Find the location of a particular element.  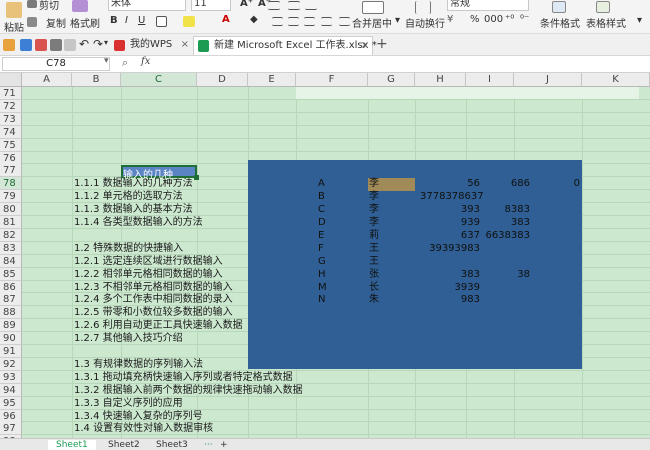

outline-item: 1.4 设置有效性对输入数据审核 is located at coordinates (143, 428).